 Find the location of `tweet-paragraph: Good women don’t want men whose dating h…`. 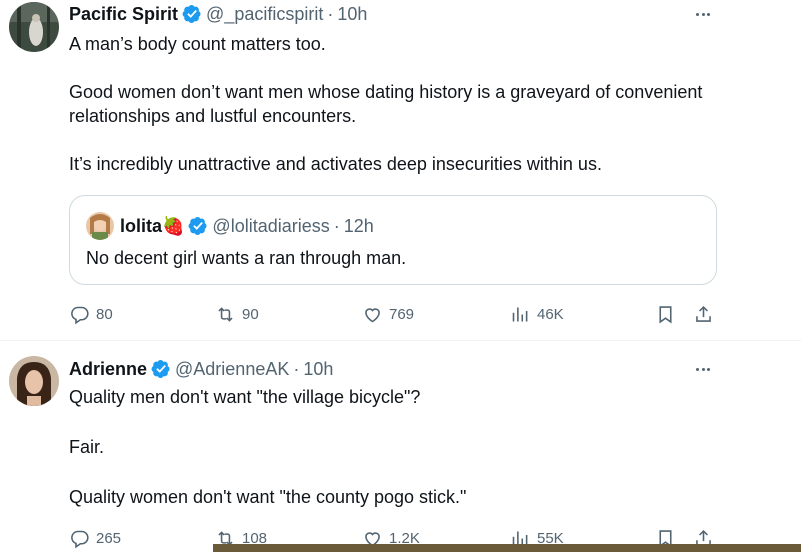

tweet-paragraph: Good women don’t want men whose dating h… is located at coordinates (386, 104).